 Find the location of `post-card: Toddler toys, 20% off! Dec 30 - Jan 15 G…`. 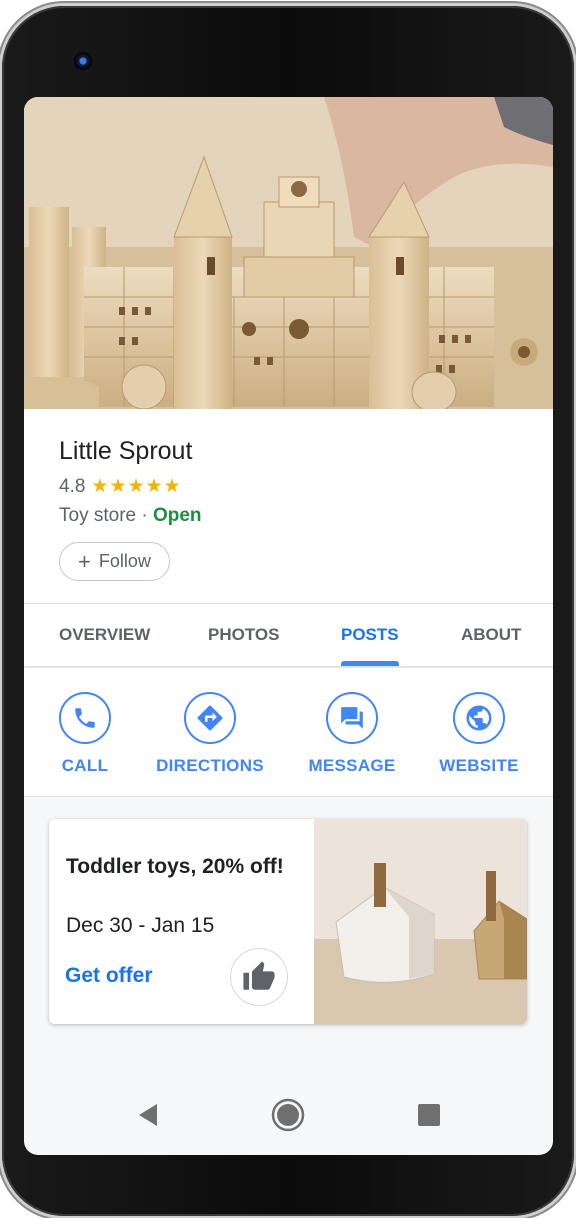

post-card: Toddler toys, 20% off! Dec 30 - Jan 15 G… is located at coordinates (288, 921).